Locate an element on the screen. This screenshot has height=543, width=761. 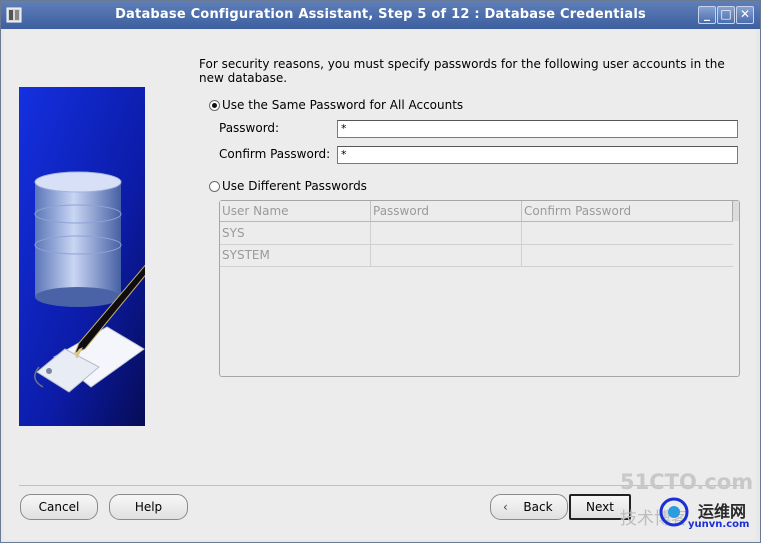
next-button-label: Next is located at coordinates (600, 507).